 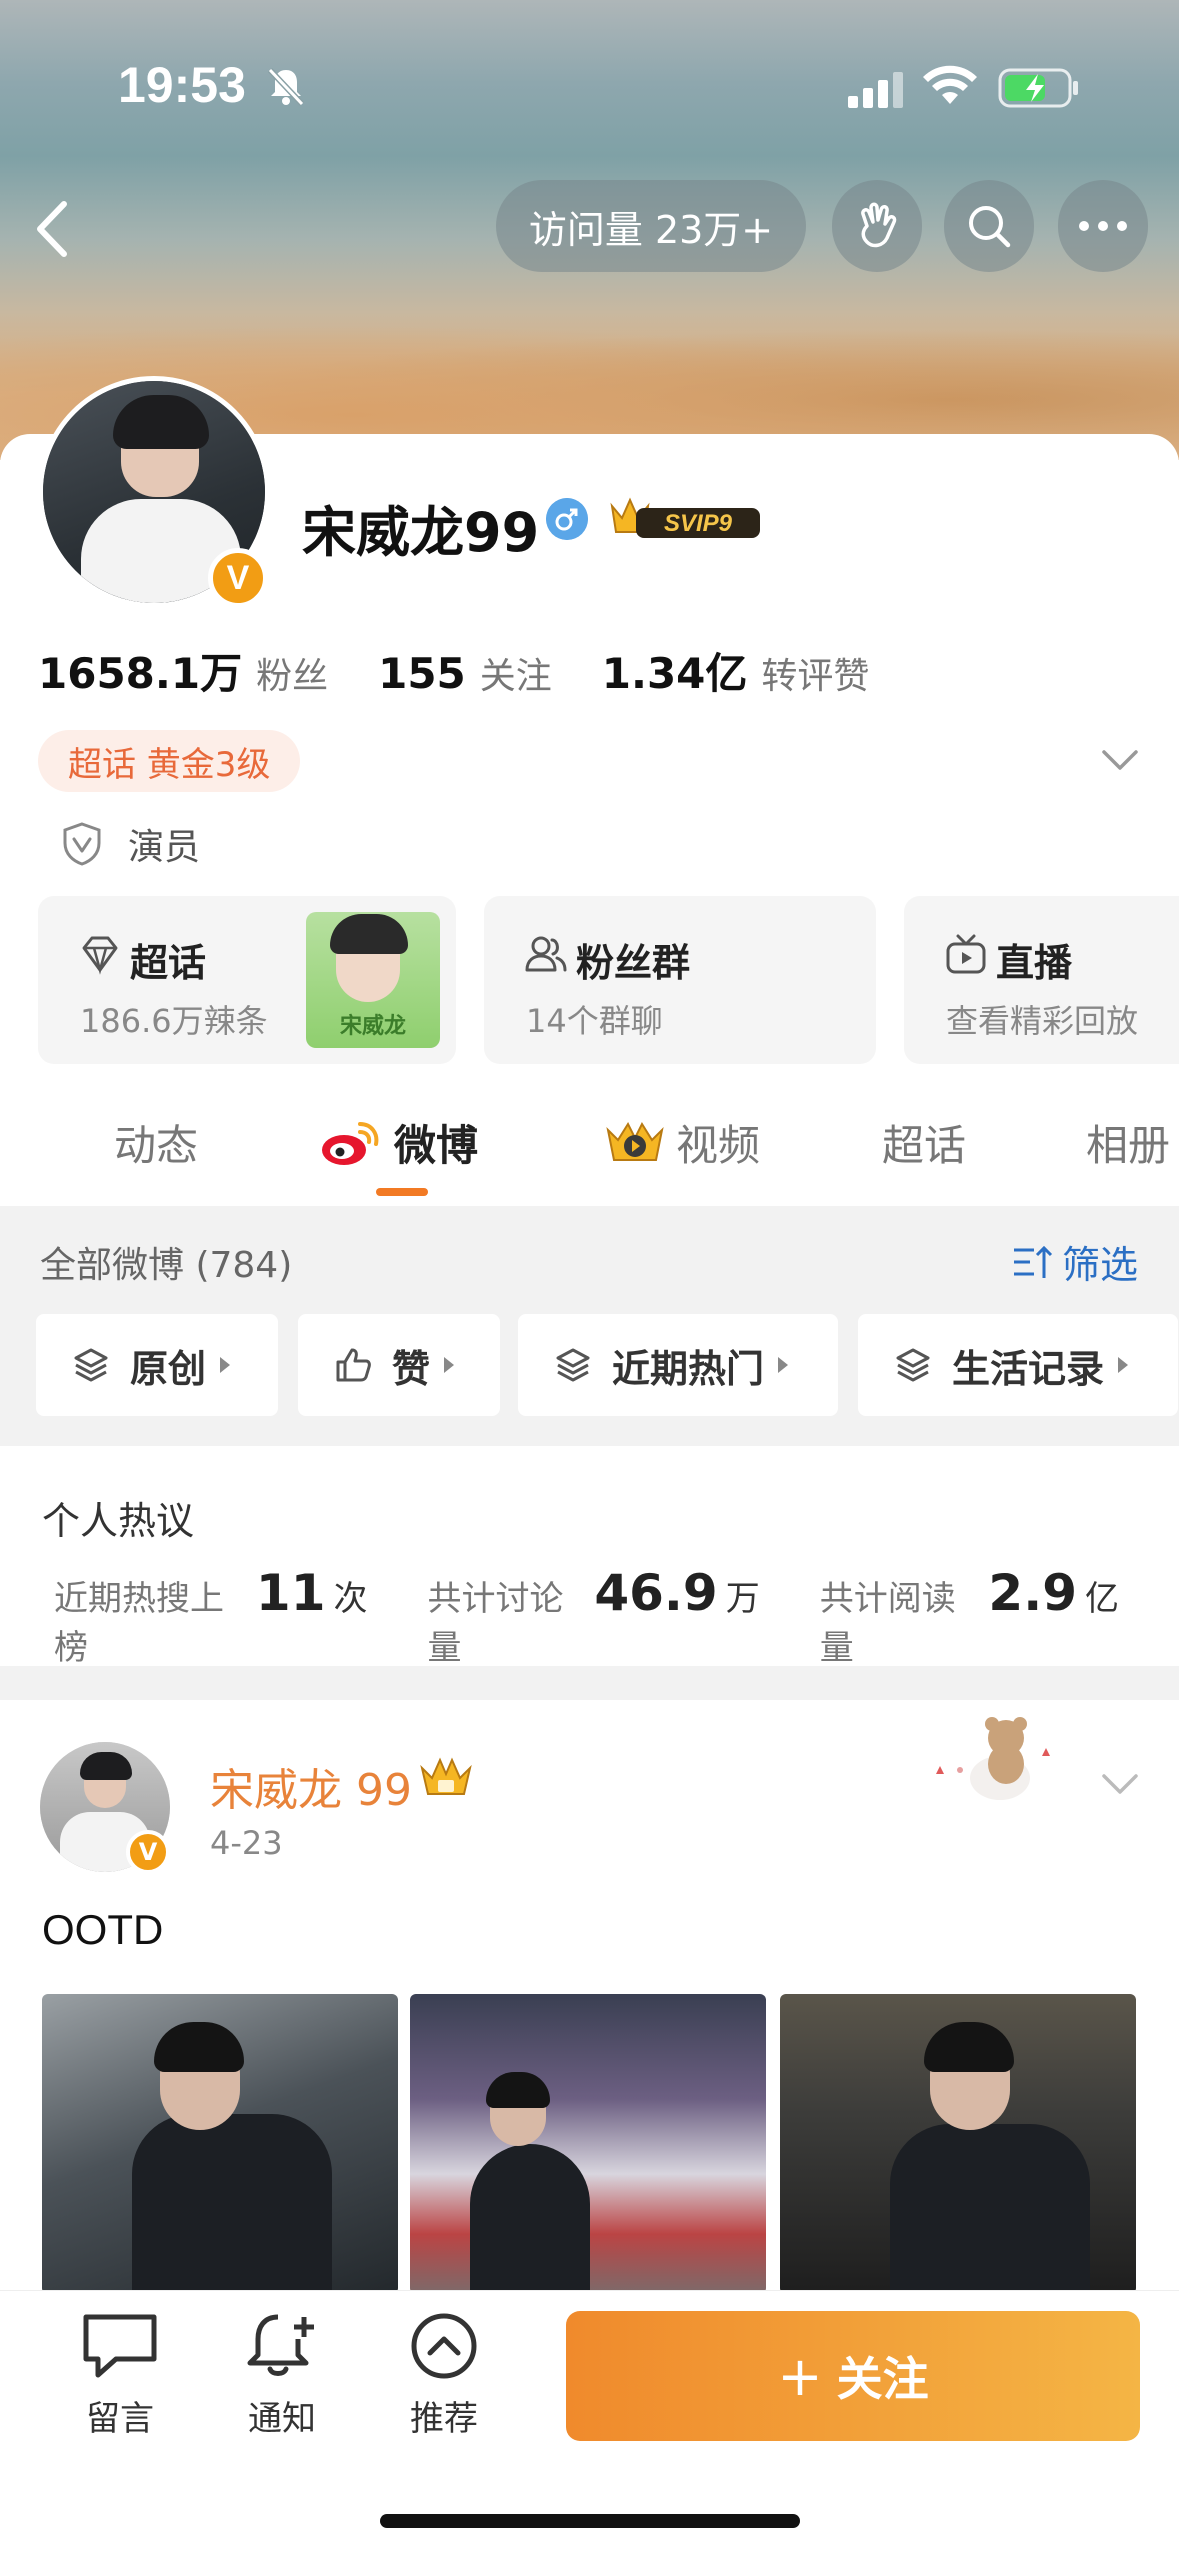 What do you see at coordinates (182, 85) in the screenshot?
I see `status-time: 19:53` at bounding box center [182, 85].